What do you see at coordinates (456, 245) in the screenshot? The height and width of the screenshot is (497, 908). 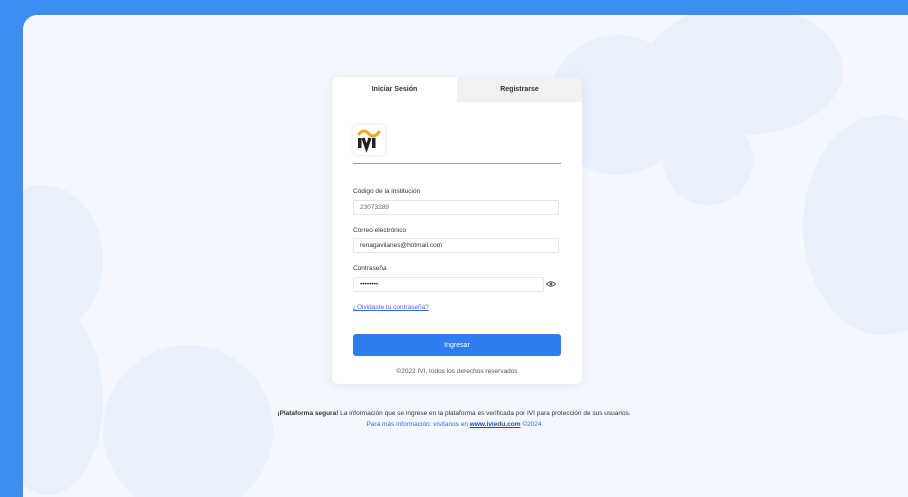 I see `email-field: renagavilanes@hotmail.com` at bounding box center [456, 245].